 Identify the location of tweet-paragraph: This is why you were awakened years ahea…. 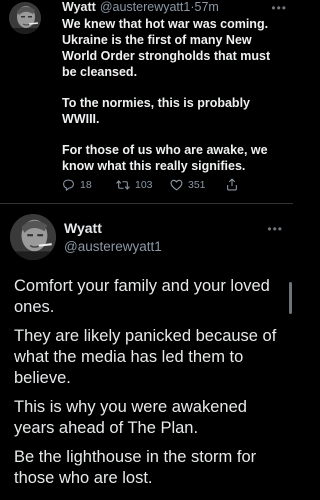
(130, 417).